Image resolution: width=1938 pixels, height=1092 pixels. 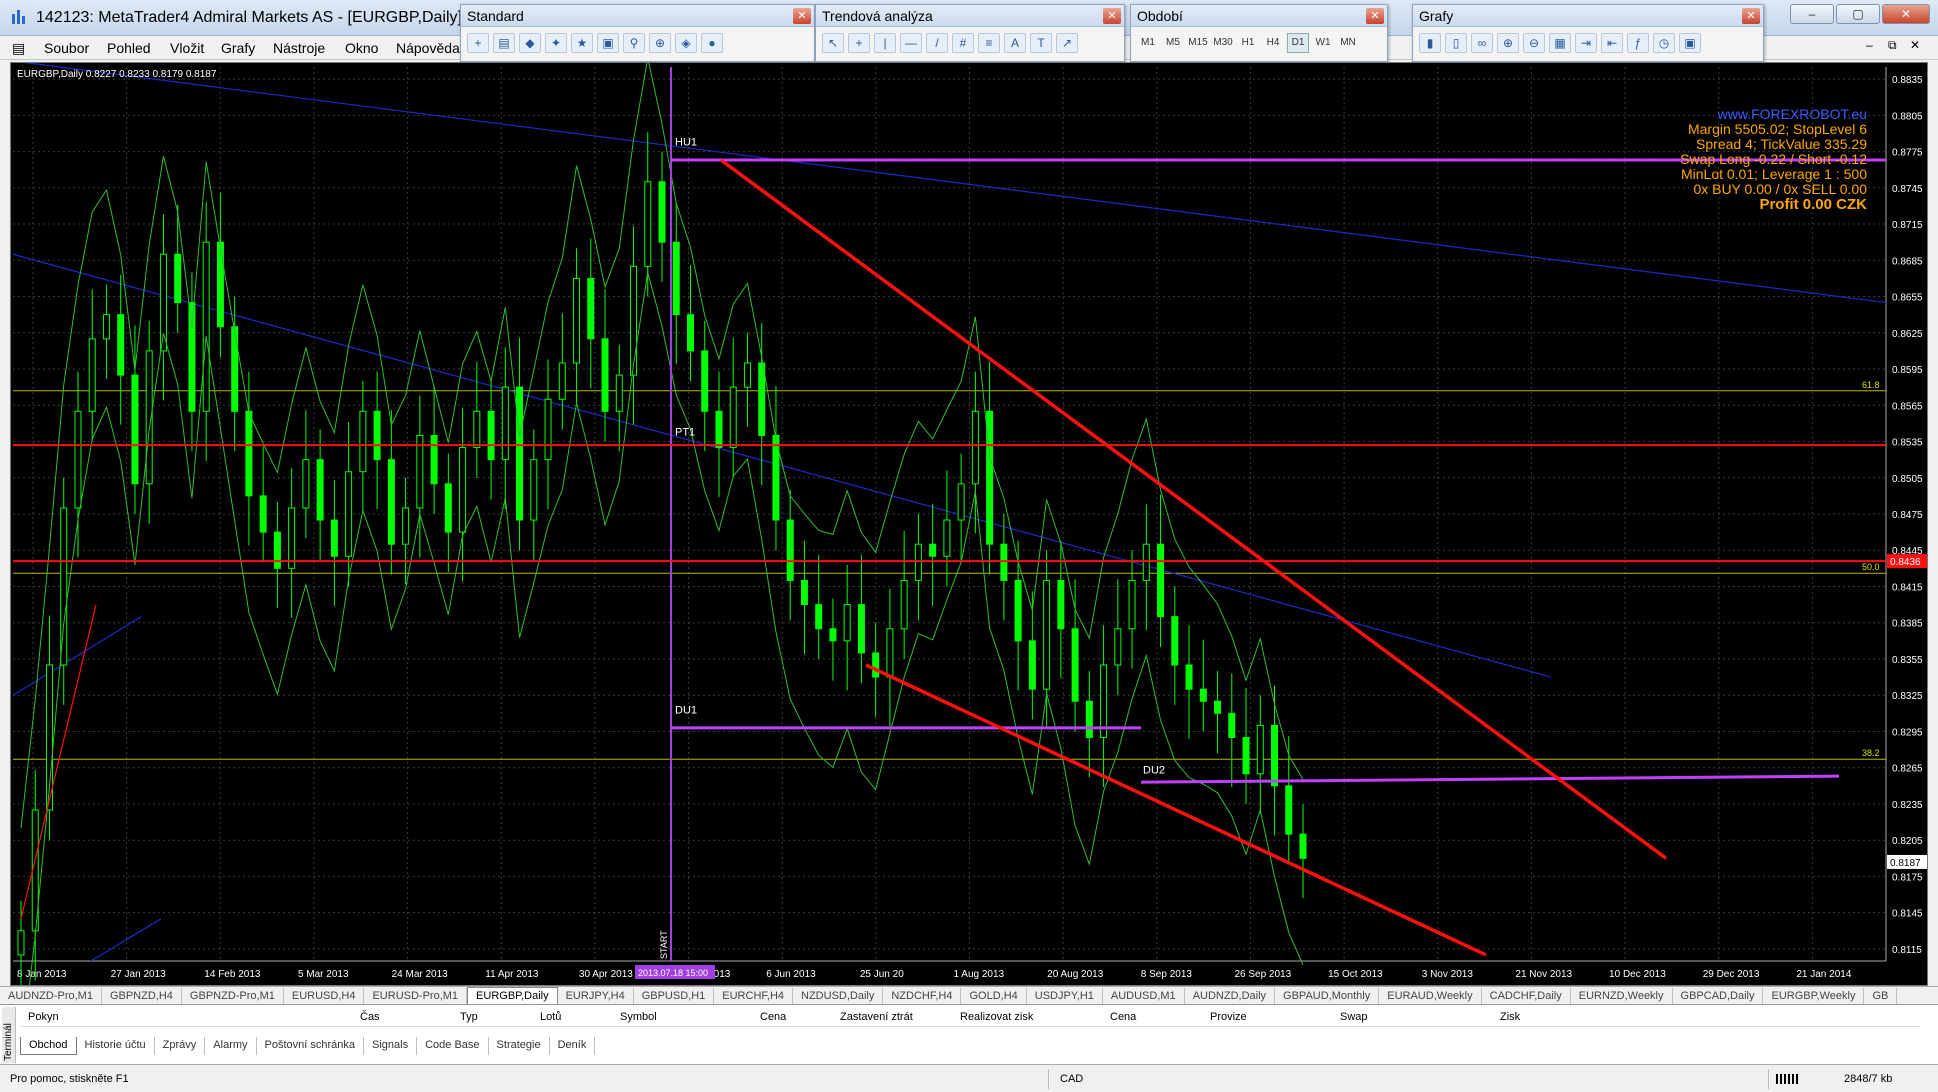 I want to click on terminal-icon: ▣, so click(x=608, y=43).